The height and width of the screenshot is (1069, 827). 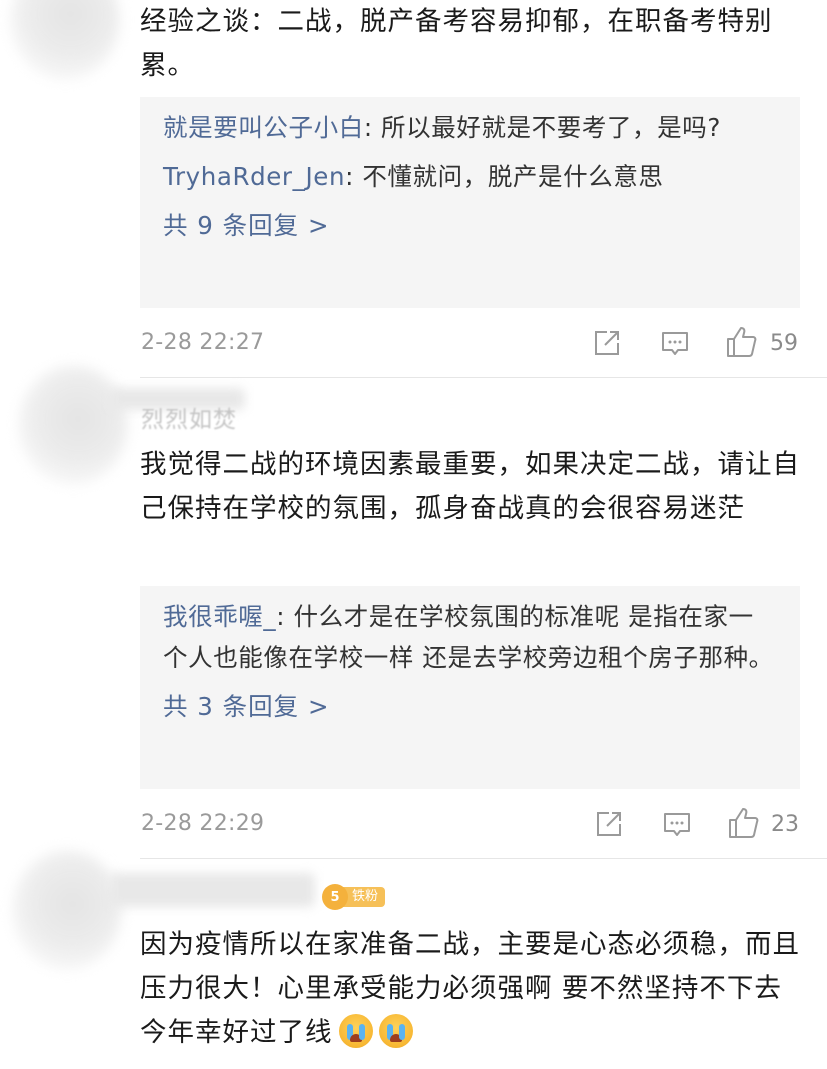 I want to click on reply-username: TryhaRder_Jen, so click(x=254, y=176).